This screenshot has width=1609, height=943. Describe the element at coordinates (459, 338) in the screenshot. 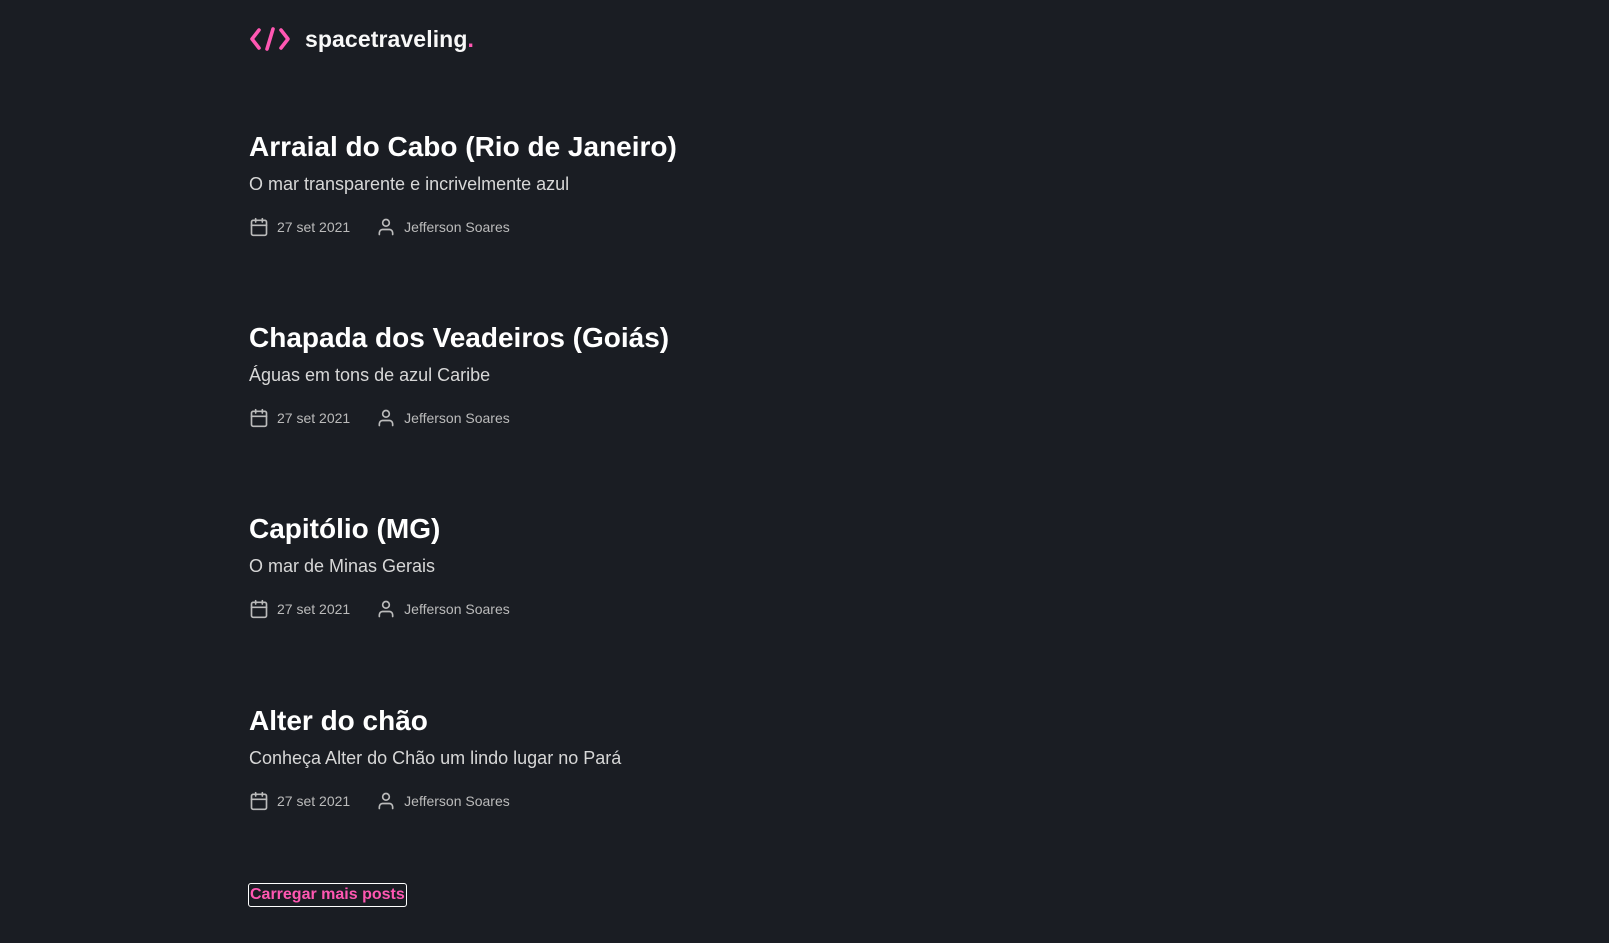

I see `post-title: Chapada dos Veadeiros (Goiás)` at that location.